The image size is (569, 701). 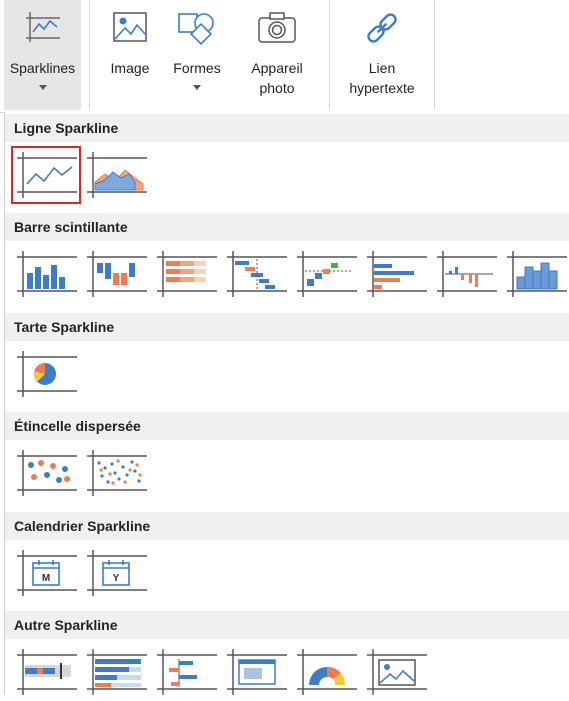 What do you see at coordinates (277, 28) in the screenshot?
I see `camera-icon` at bounding box center [277, 28].